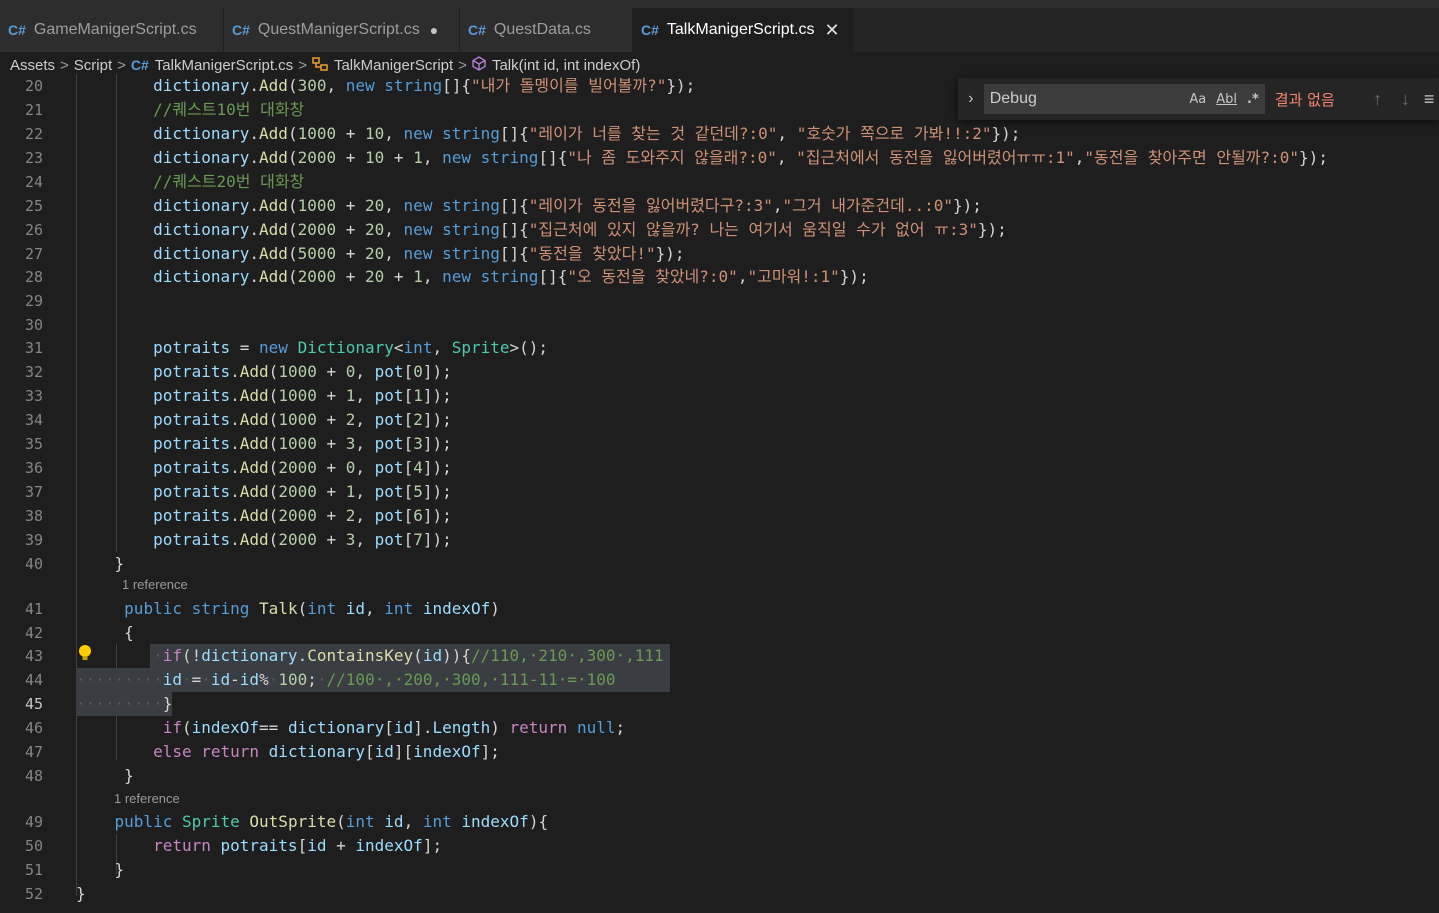  I want to click on code-token: ·, so click(206, 679).